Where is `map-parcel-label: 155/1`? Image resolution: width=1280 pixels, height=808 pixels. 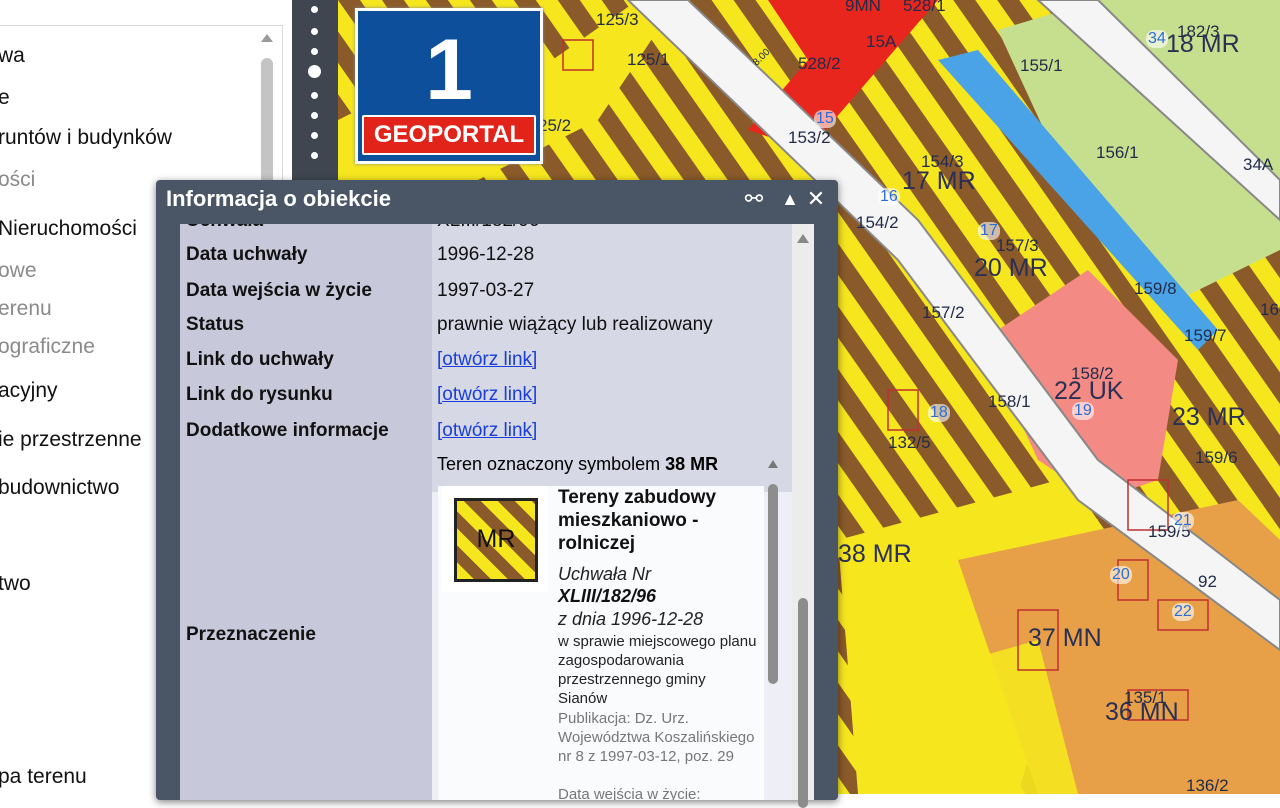 map-parcel-label: 155/1 is located at coordinates (1041, 65).